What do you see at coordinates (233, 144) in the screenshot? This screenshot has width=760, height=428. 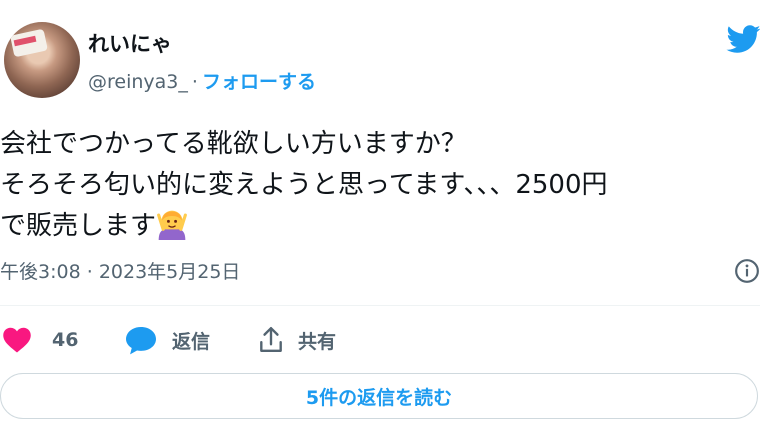 I see `tweet-line-1: 会社でつかってる靴欲しい方いますか？` at bounding box center [233, 144].